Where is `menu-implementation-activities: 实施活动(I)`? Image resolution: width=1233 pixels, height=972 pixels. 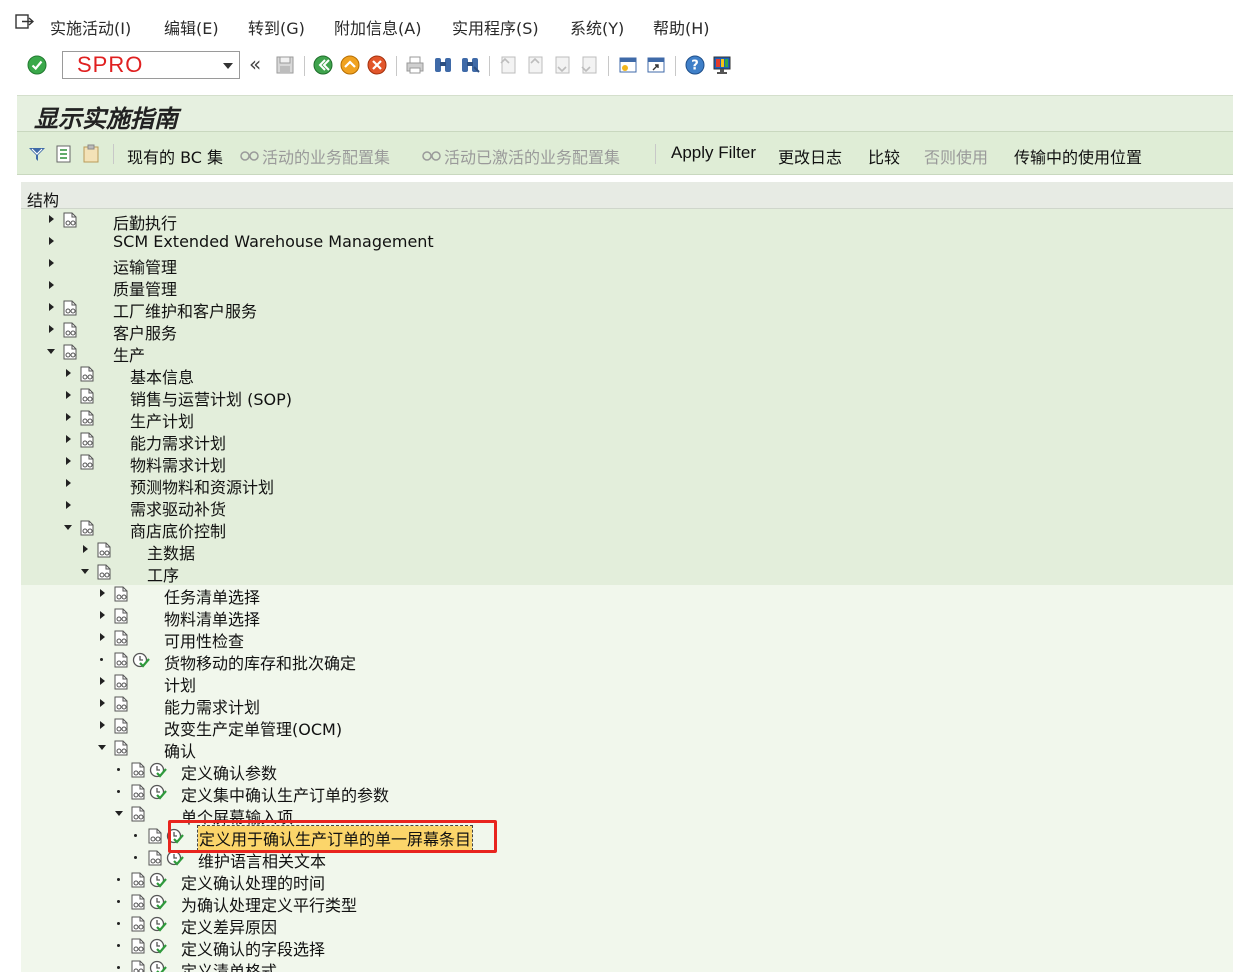 menu-implementation-activities: 实施活动(I) is located at coordinates (90, 27).